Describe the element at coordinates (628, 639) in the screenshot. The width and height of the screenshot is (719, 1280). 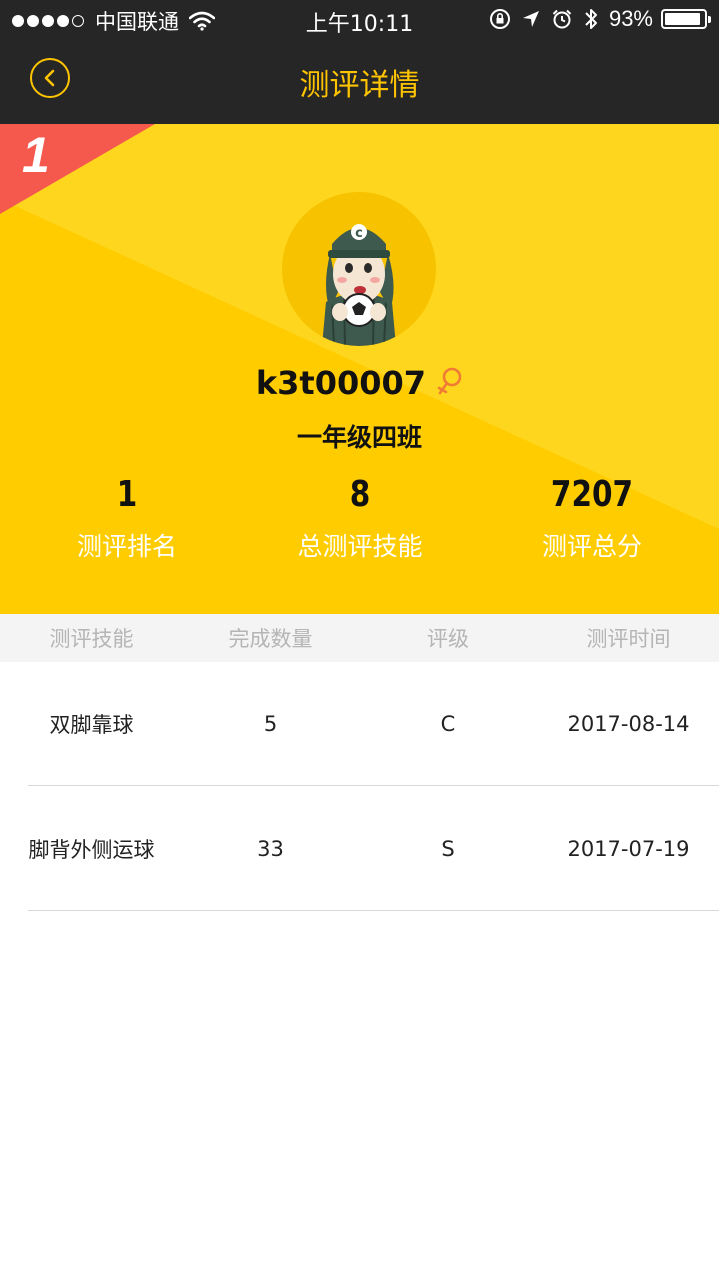
I see `column-header-date: 测评时间` at that location.